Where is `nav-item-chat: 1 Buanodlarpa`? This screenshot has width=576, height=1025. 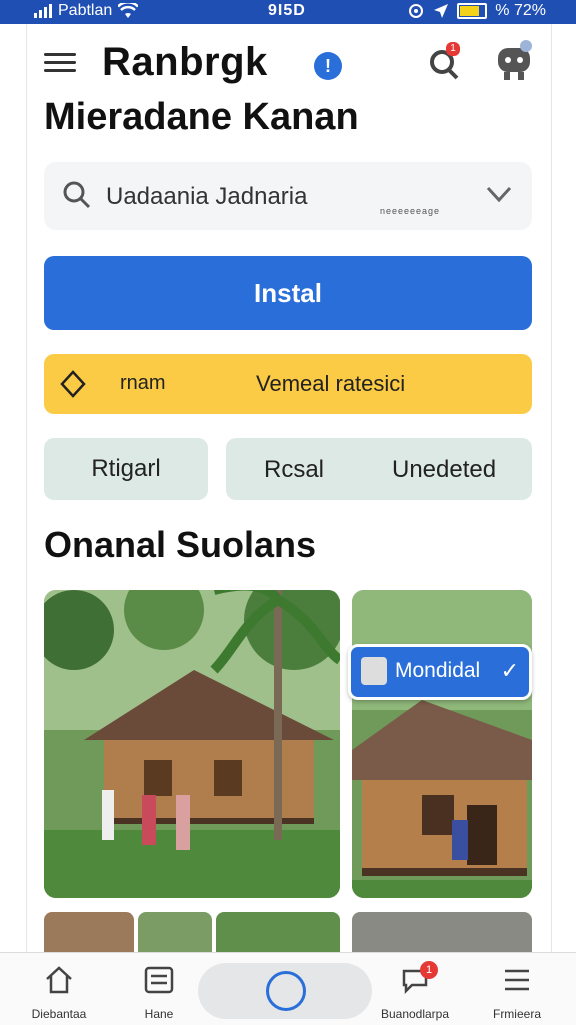 nav-item-chat: 1 Buanodlarpa is located at coordinates (415, 991).